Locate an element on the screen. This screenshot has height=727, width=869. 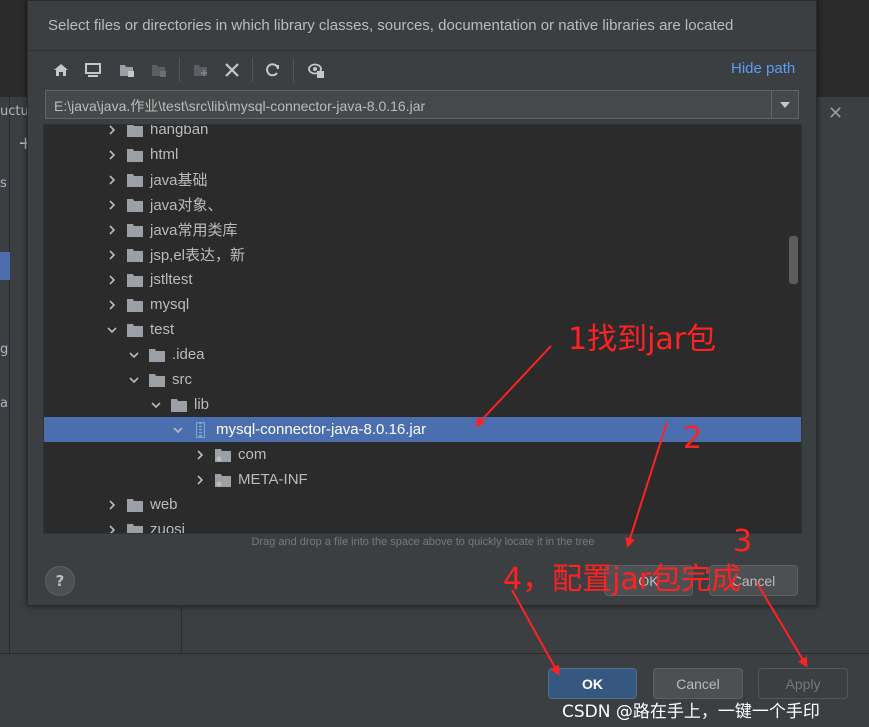
tree-item-label: META-INF is located at coordinates (273, 479).